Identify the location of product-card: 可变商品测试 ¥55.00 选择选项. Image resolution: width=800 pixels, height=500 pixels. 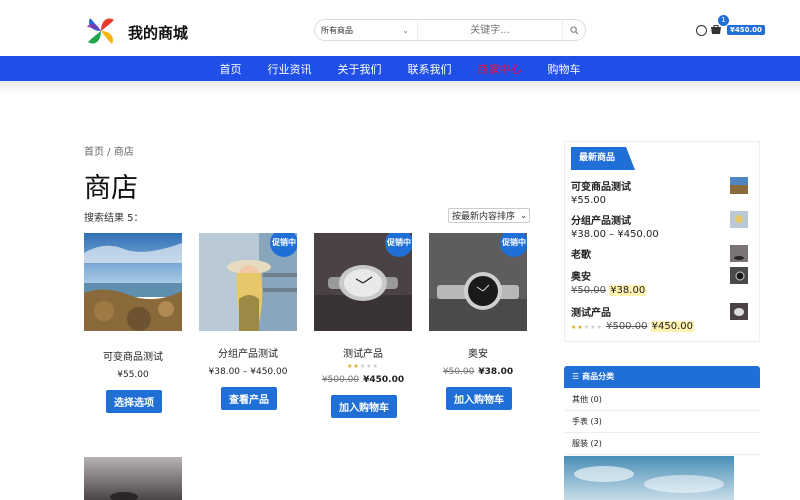
(134, 323).